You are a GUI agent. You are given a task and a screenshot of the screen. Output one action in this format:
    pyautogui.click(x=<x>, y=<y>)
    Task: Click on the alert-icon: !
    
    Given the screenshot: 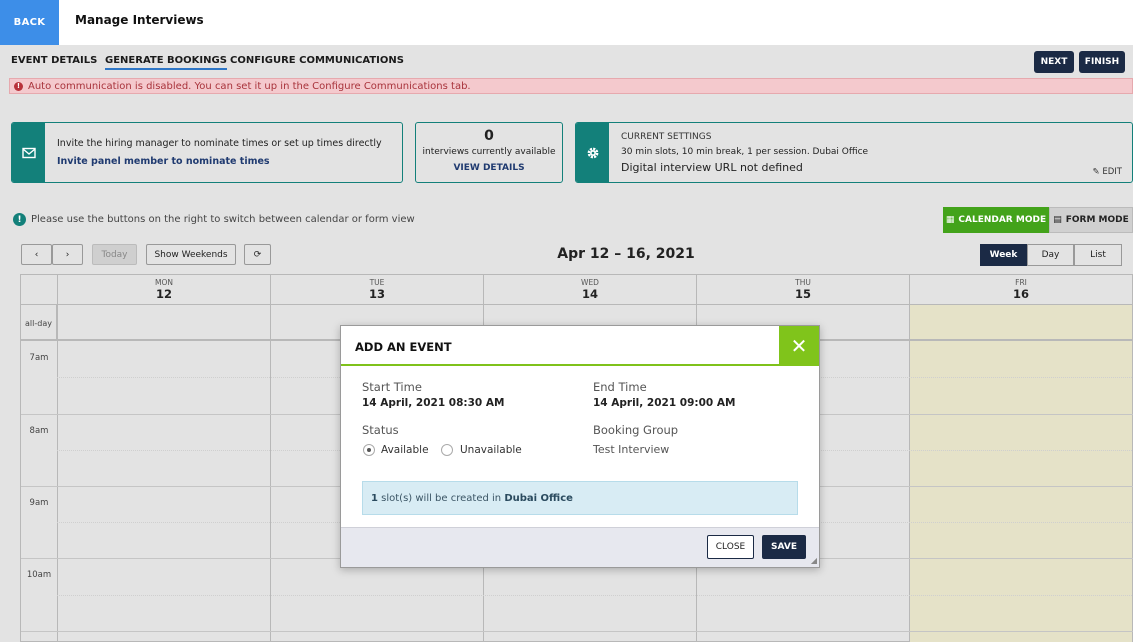 What is the action you would take?
    pyautogui.click(x=18, y=86)
    